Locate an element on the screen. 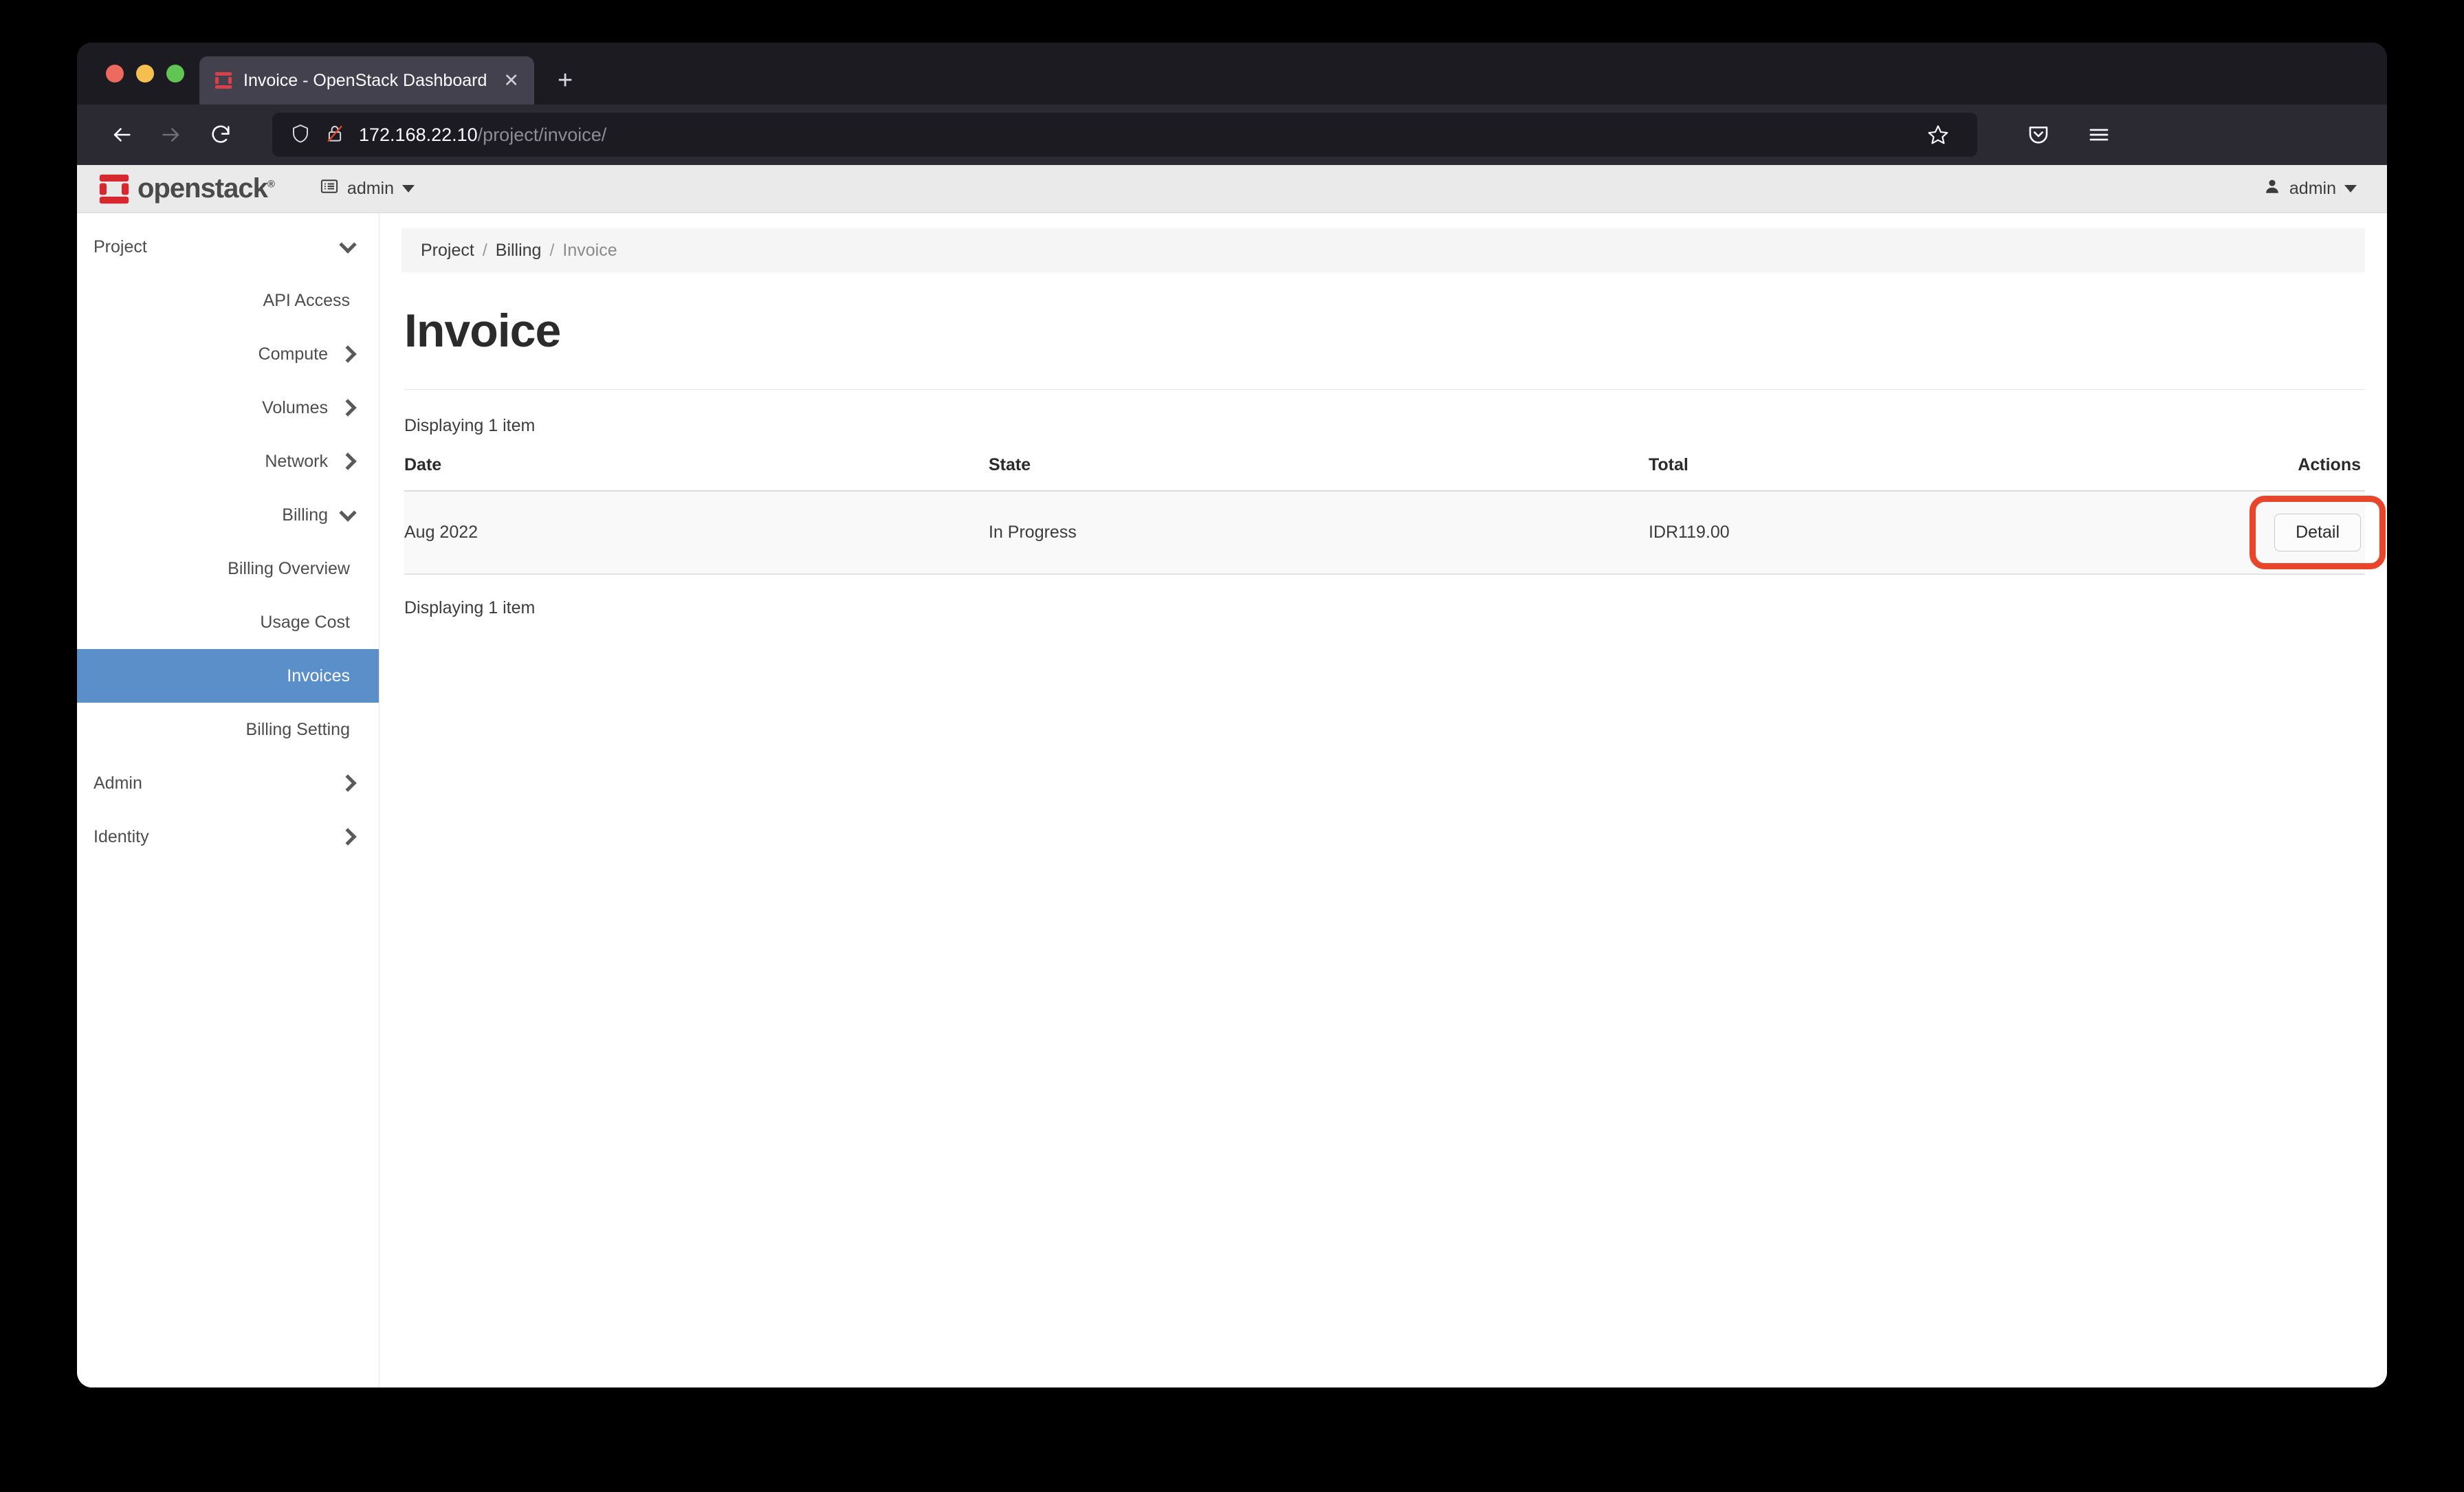 The width and height of the screenshot is (2464, 1492). user-icon is located at coordinates (2272, 188).